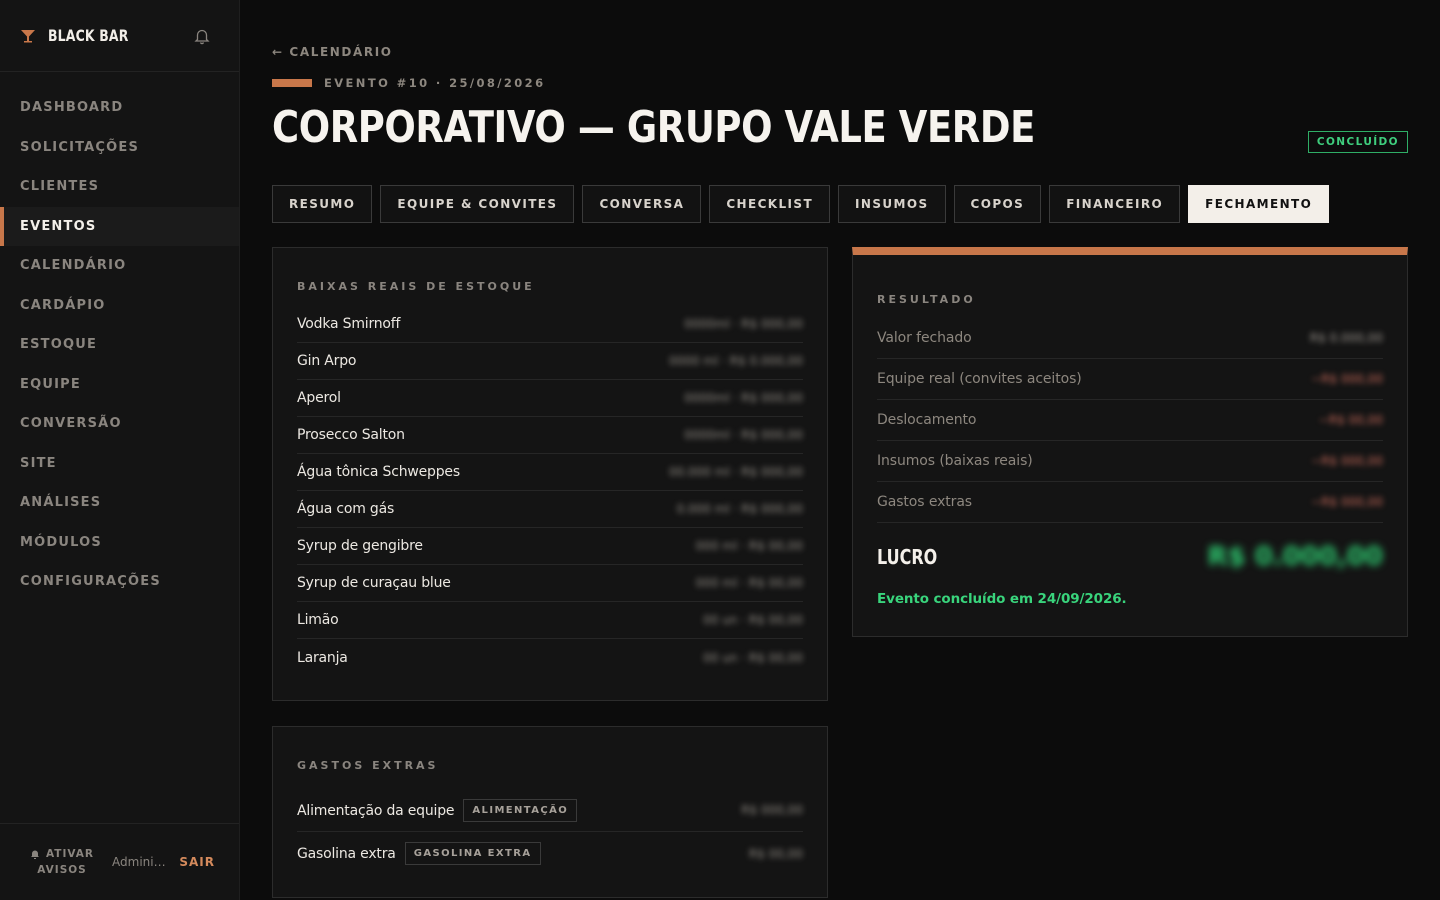  I want to click on result-label: Valor fechado, so click(924, 338).